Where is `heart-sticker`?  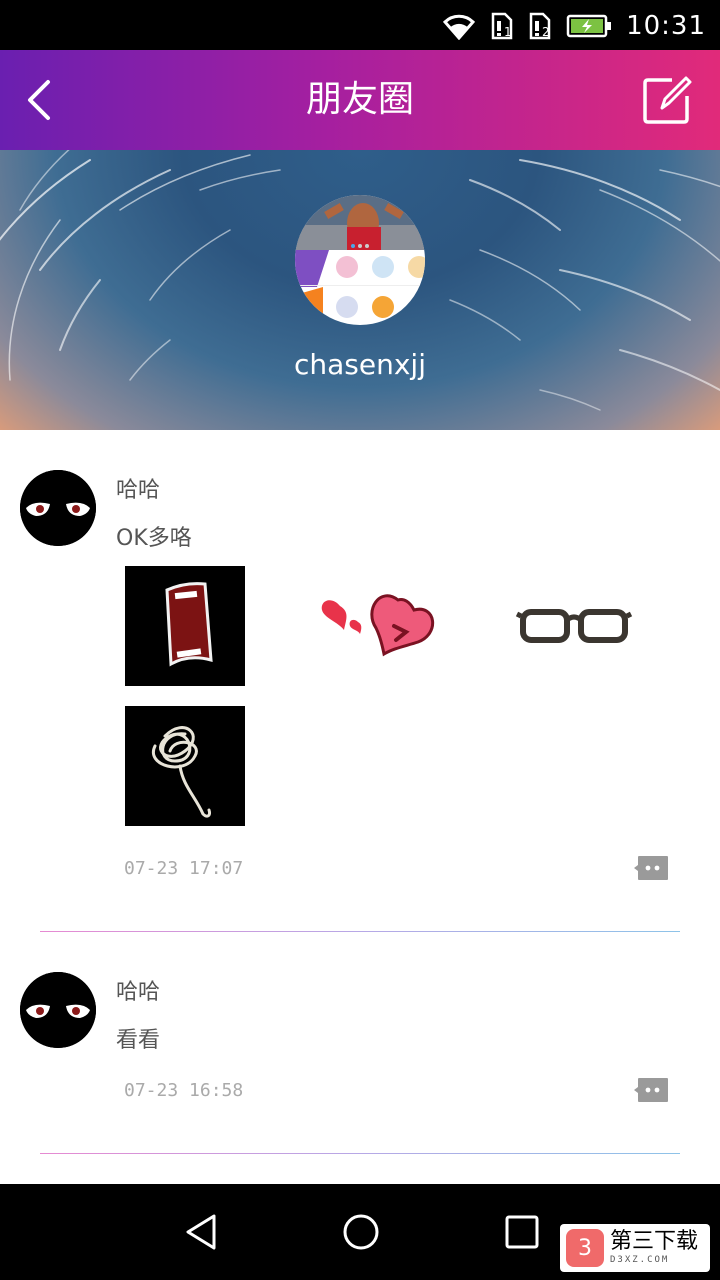
heart-sticker is located at coordinates (378, 625).